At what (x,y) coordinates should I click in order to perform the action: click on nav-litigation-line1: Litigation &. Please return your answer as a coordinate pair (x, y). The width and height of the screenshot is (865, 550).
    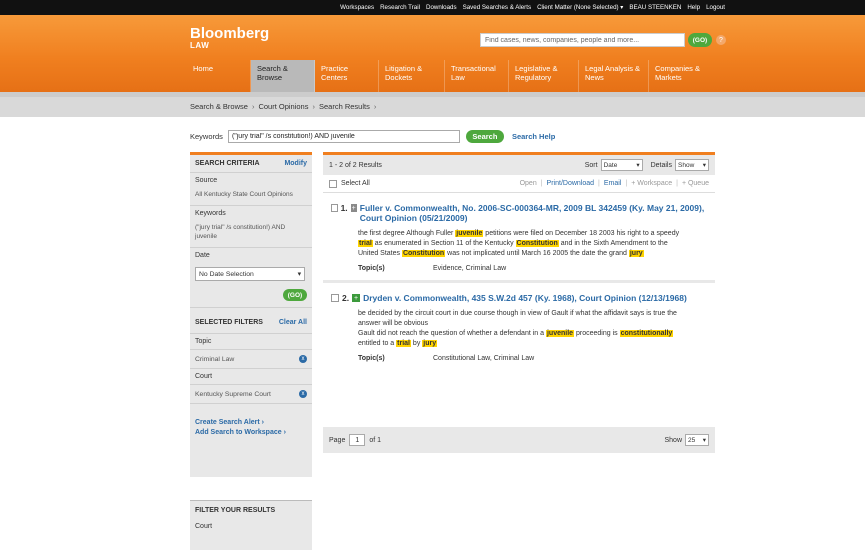
    Looking at the image, I should click on (404, 68).